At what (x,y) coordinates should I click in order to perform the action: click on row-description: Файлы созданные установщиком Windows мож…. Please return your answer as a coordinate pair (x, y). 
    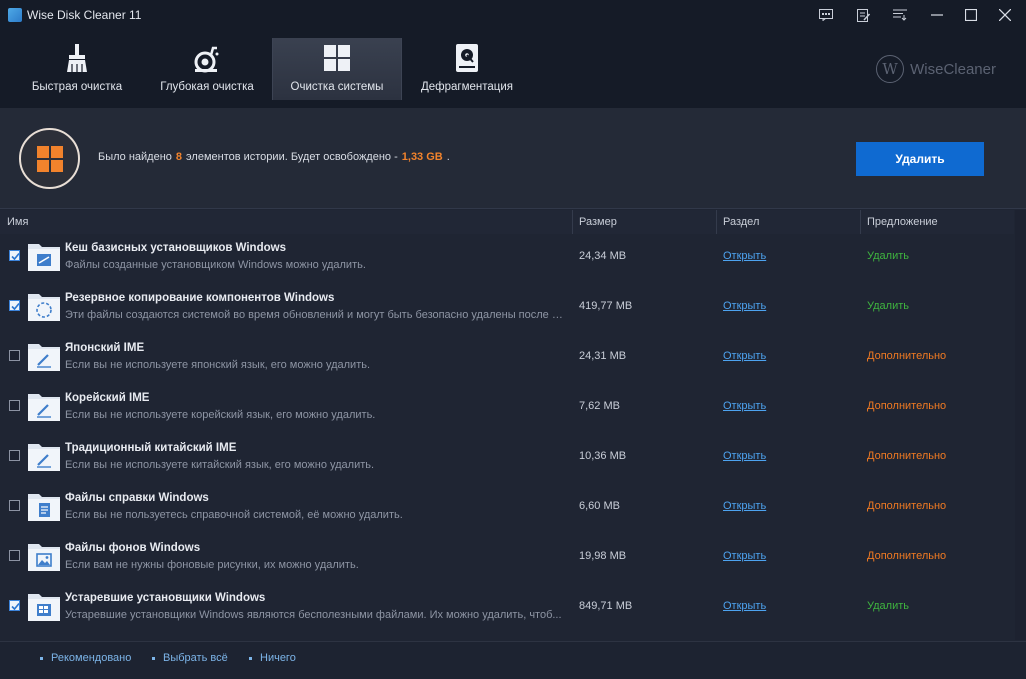
    Looking at the image, I should click on (215, 265).